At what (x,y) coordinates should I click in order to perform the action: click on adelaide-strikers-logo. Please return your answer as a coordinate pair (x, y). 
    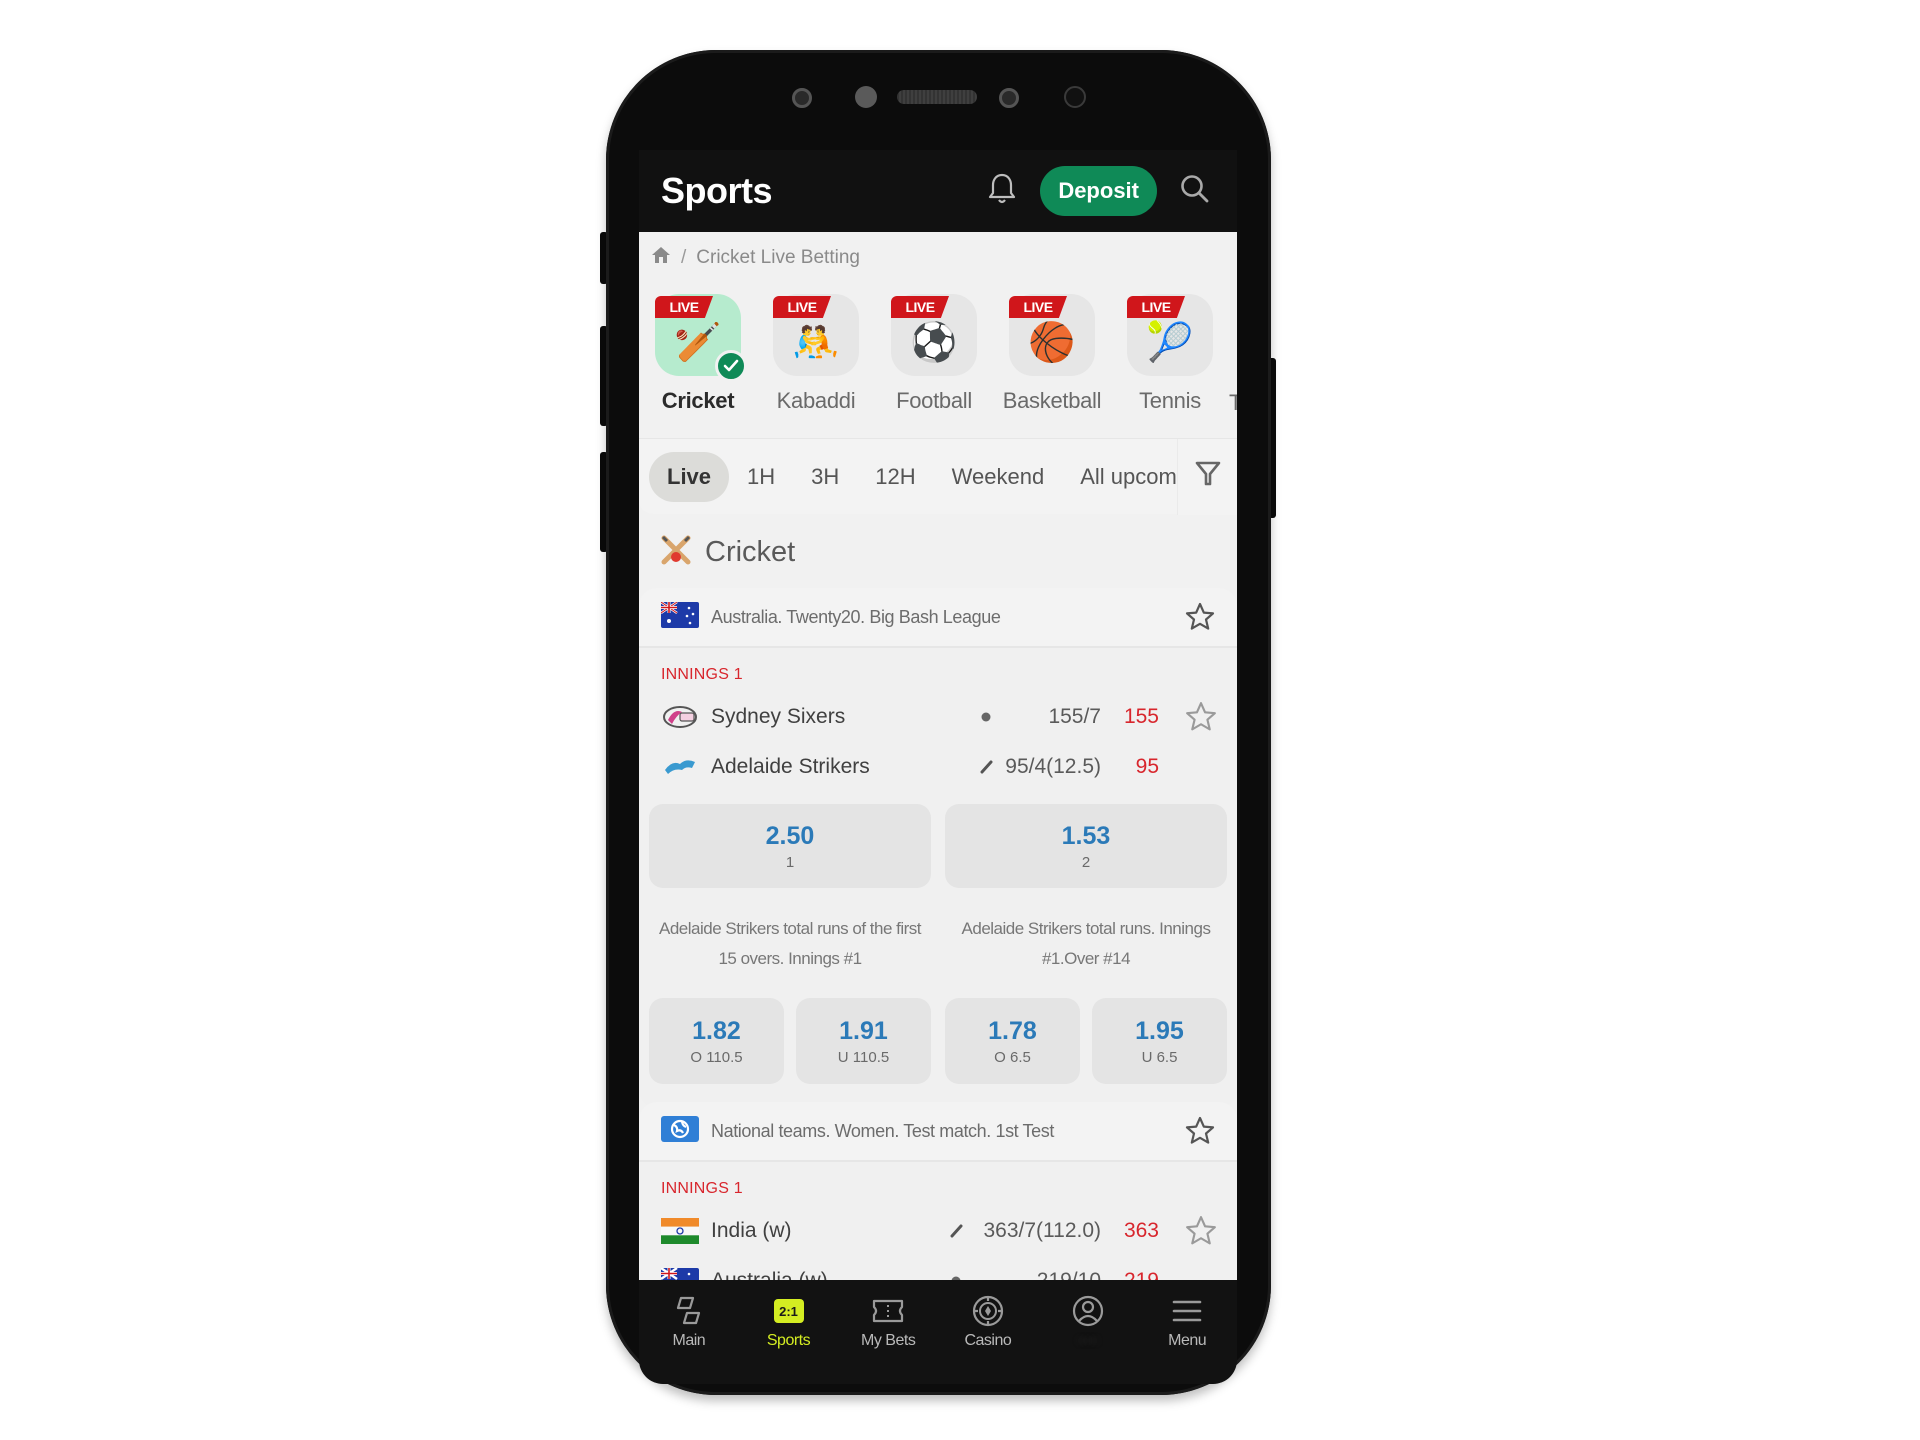
    Looking at the image, I should click on (680, 767).